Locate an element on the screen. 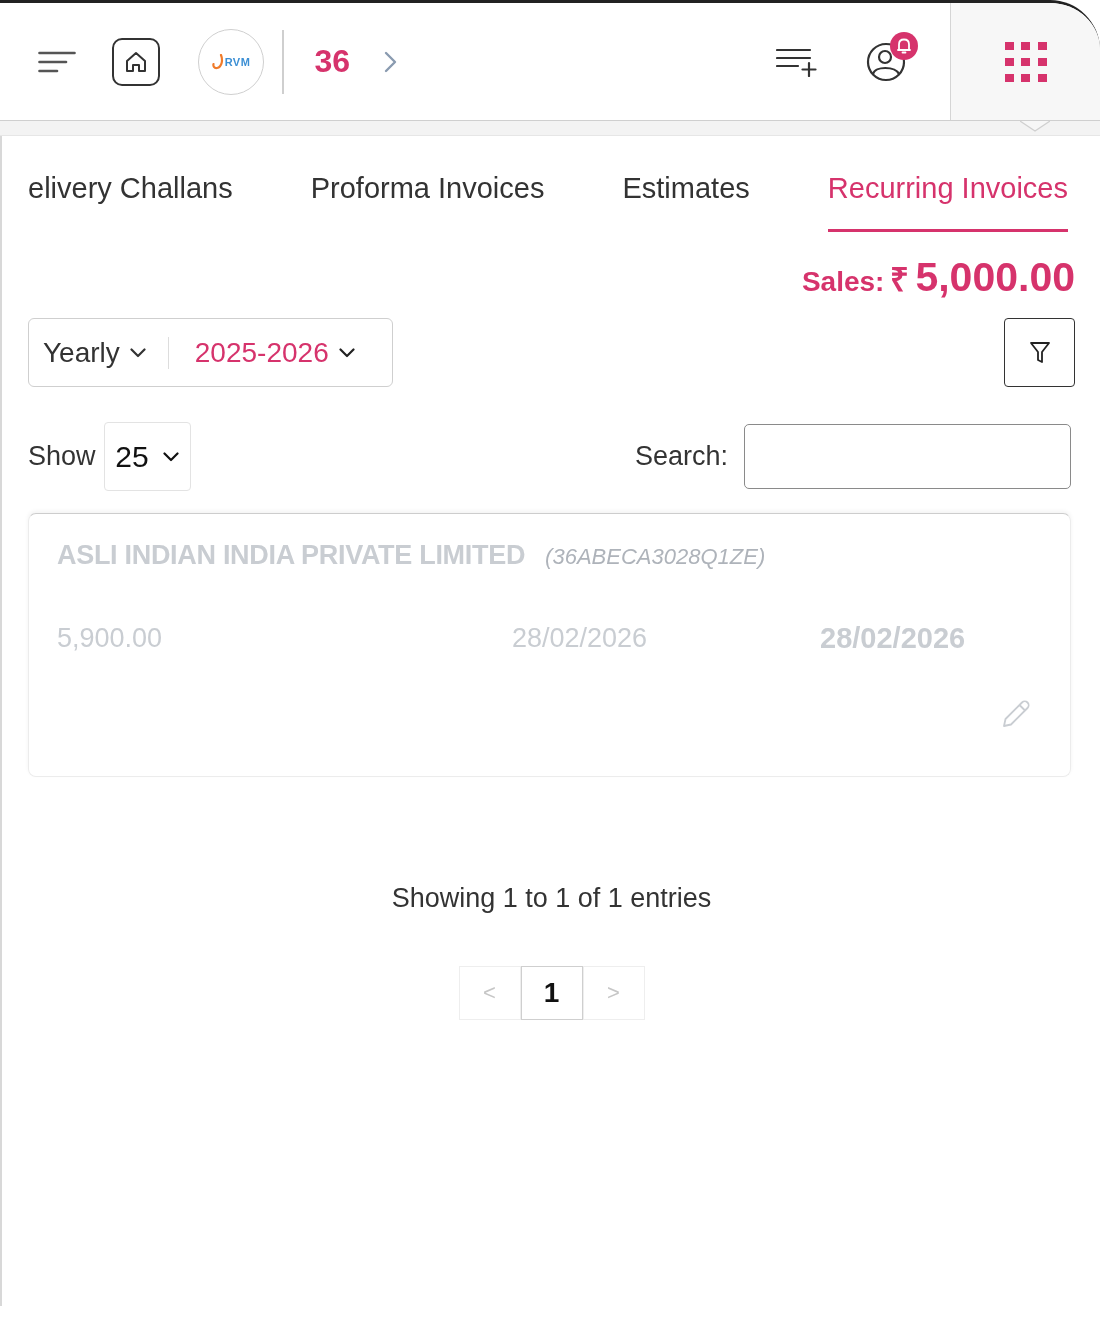 The height and width of the screenshot is (1341, 1100). filter-icon is located at coordinates (1039, 352).